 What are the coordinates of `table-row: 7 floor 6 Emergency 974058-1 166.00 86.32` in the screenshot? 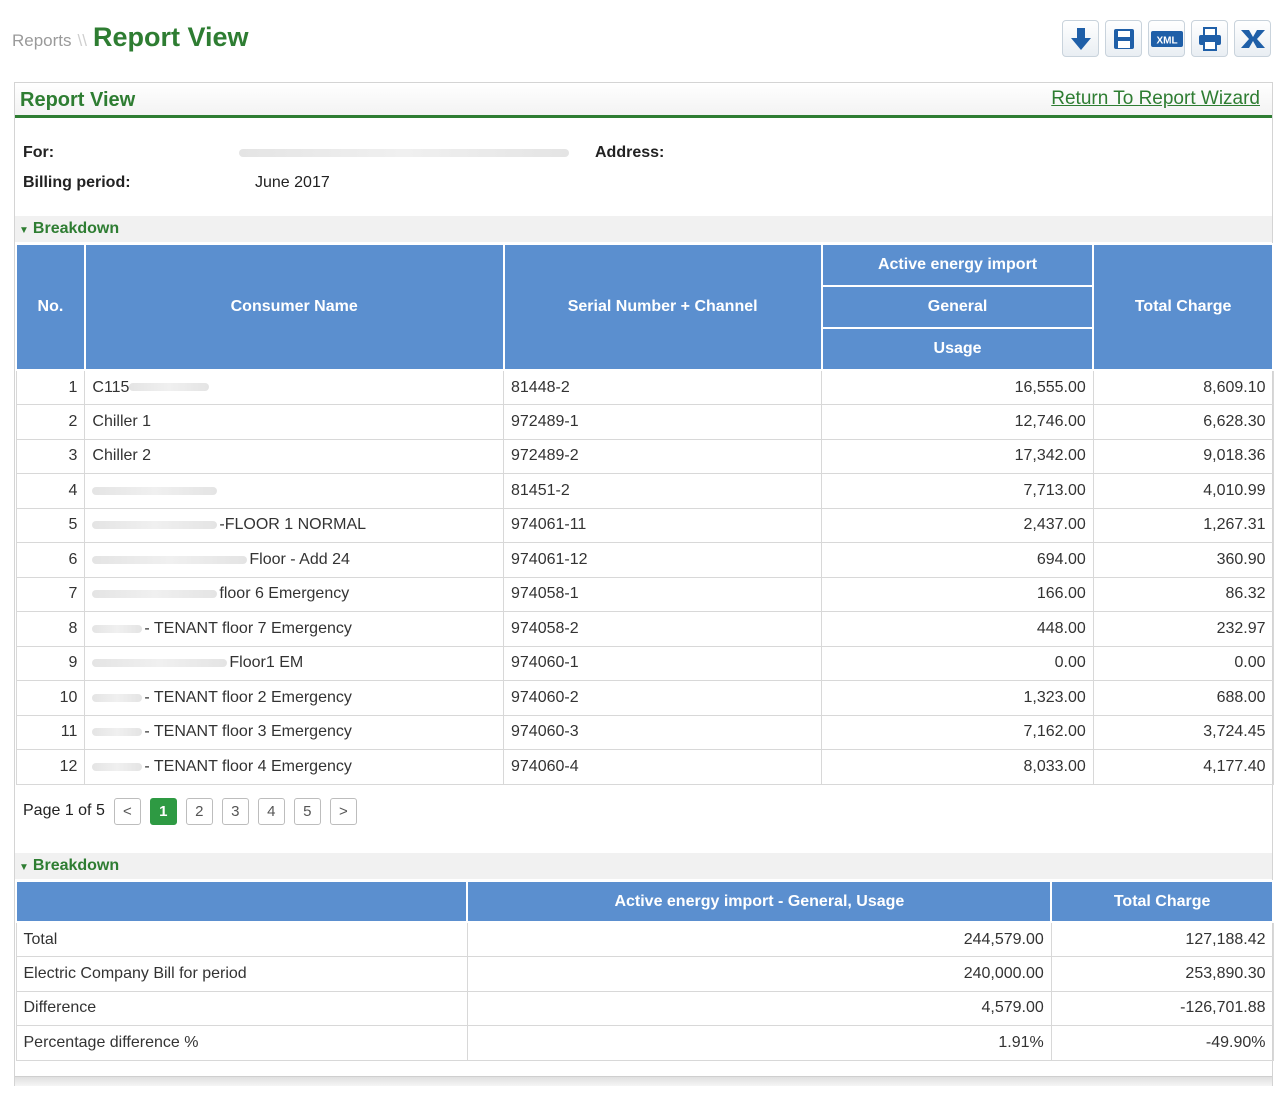 It's located at (644, 594).